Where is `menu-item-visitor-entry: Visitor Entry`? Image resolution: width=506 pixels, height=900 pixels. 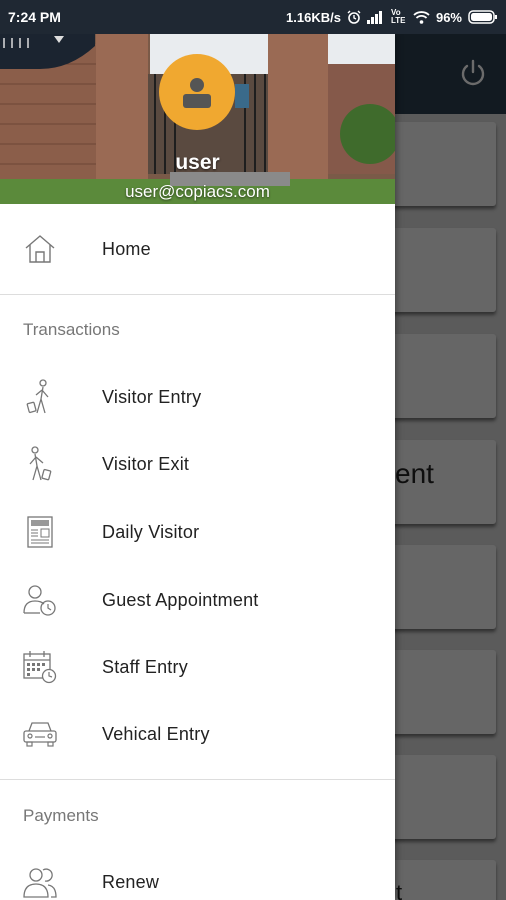
menu-item-visitor-entry: Visitor Entry is located at coordinates (197, 397).